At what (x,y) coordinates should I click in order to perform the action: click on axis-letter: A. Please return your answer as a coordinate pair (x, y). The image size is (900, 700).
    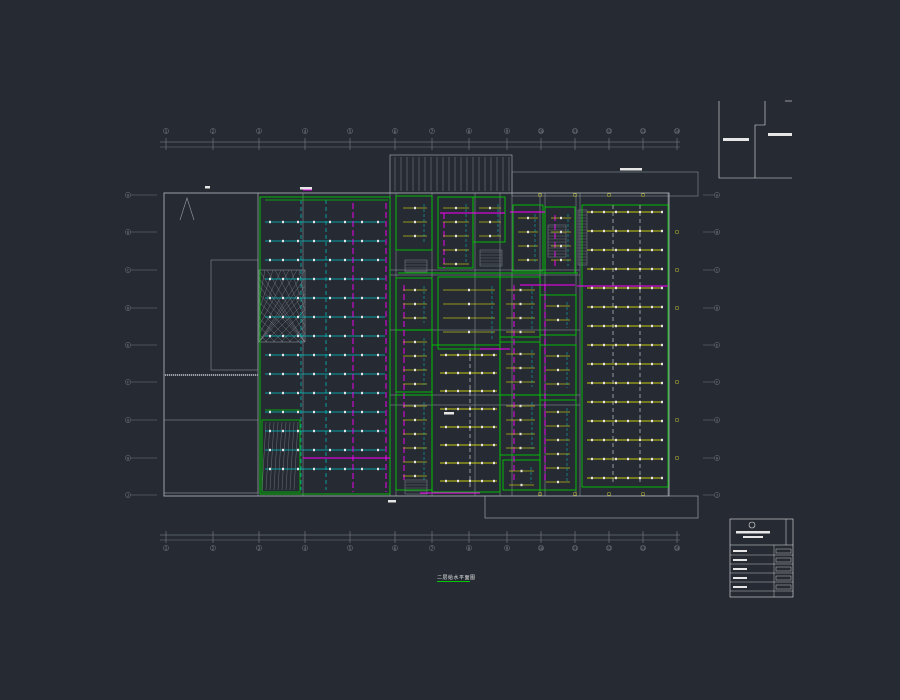
    Looking at the image, I should click on (128, 195).